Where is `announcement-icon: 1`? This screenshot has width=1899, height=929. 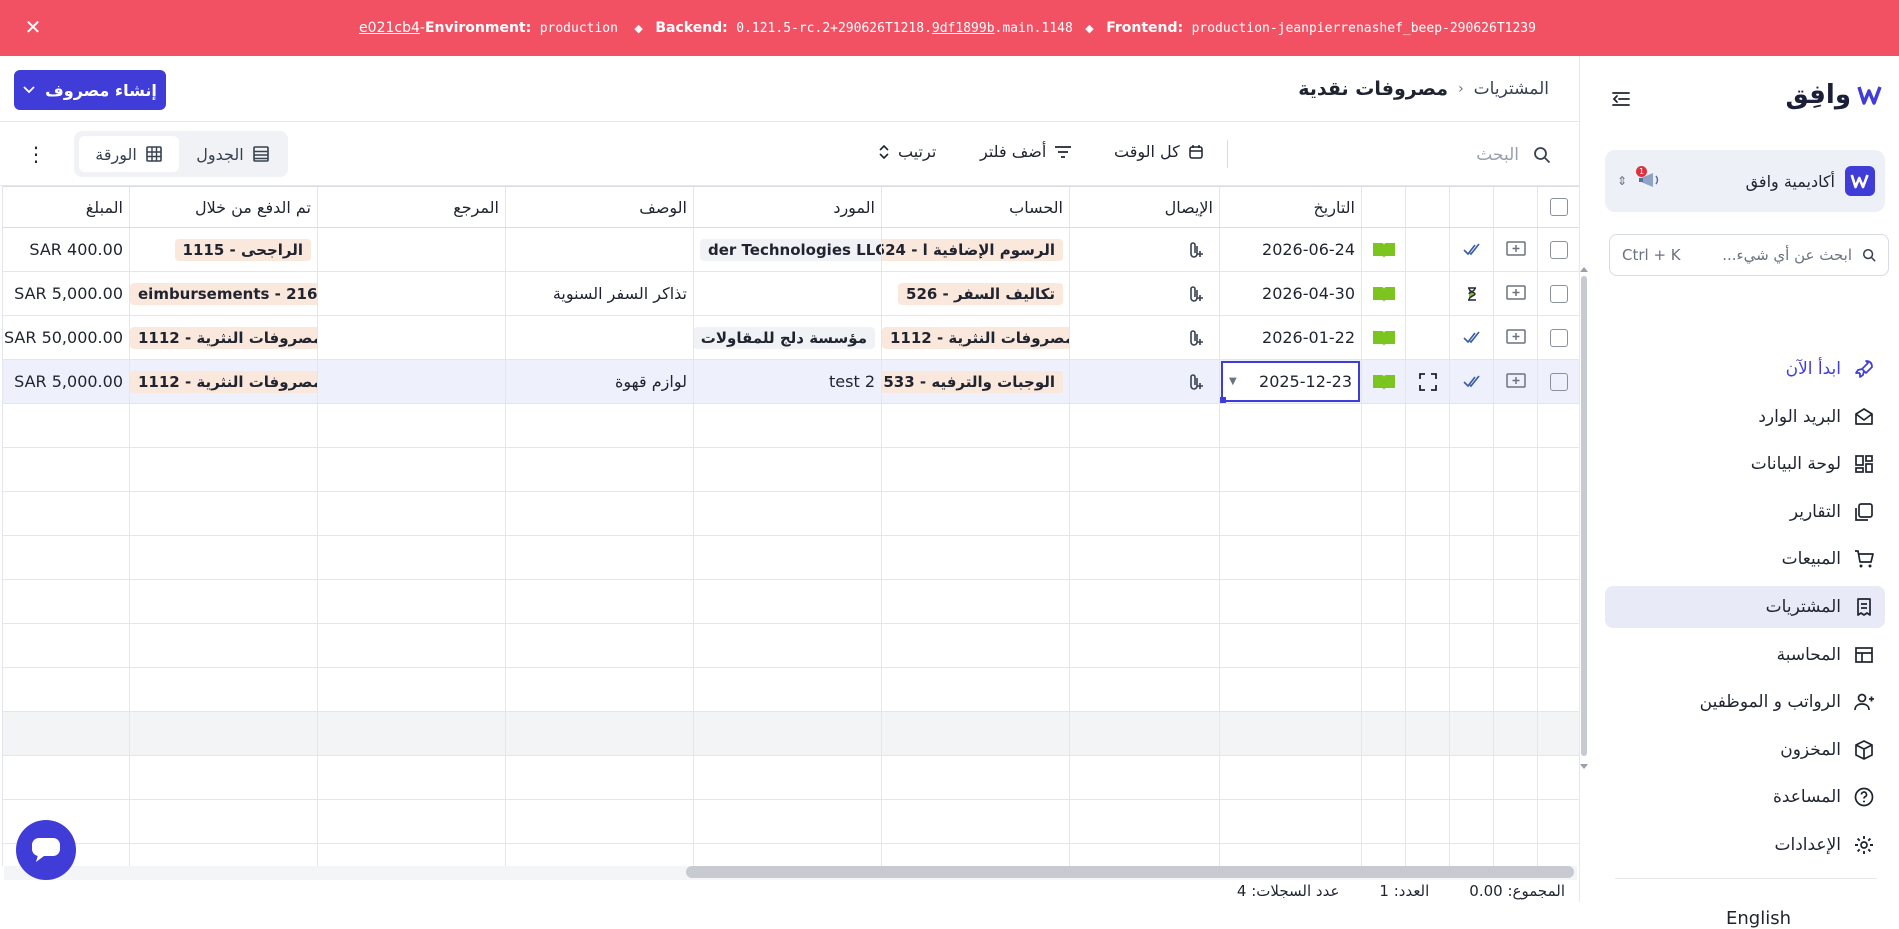 announcement-icon: 1 is located at coordinates (1648, 179).